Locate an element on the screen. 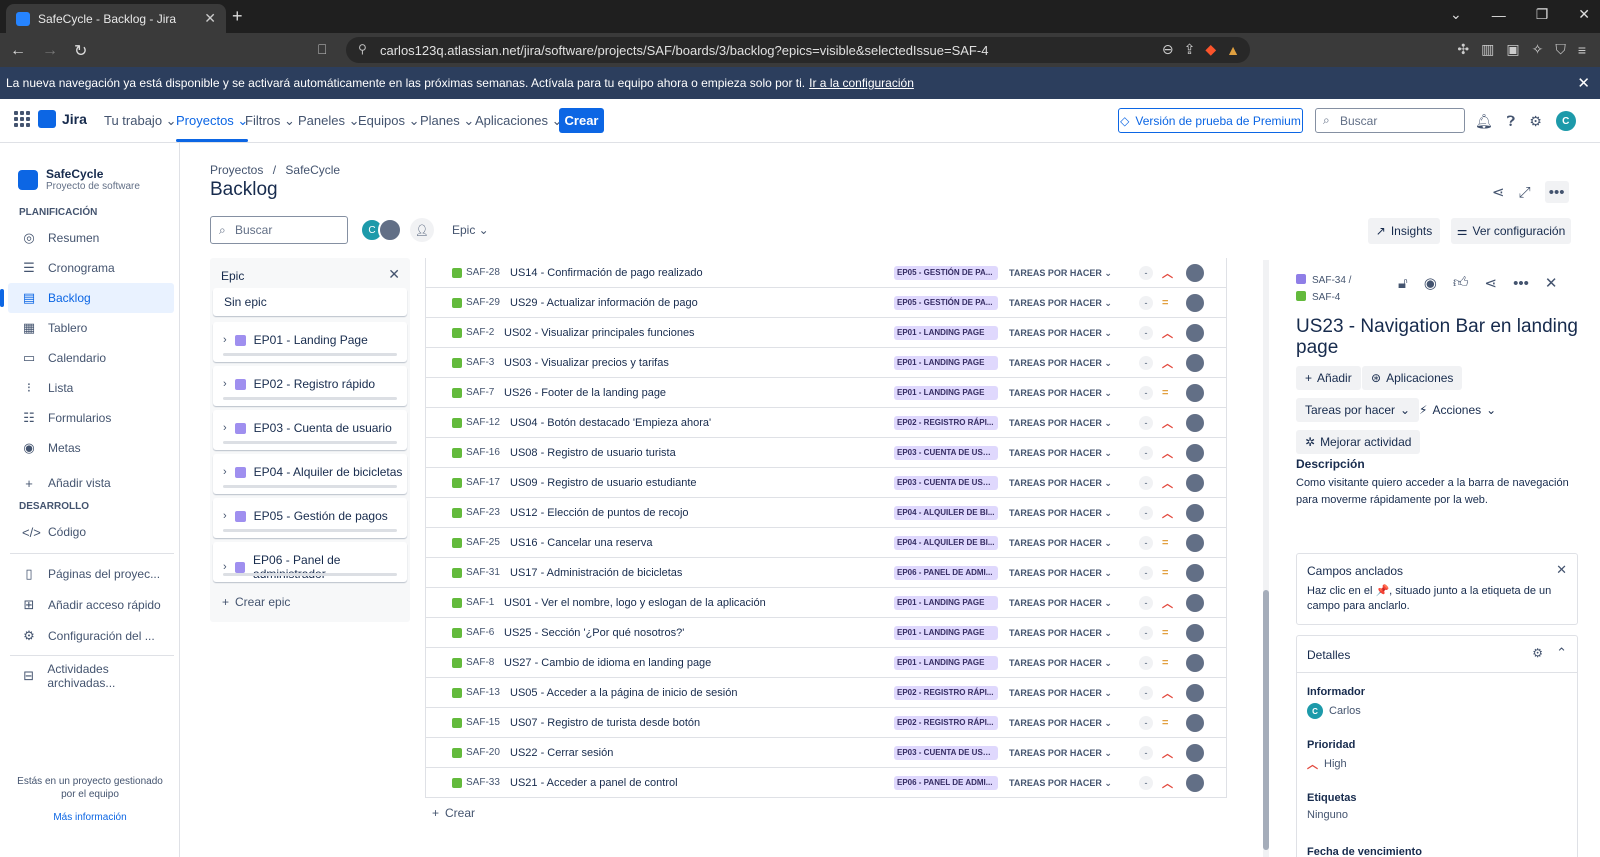  nav-filtros: Filtros ⌄ is located at coordinates (270, 121).